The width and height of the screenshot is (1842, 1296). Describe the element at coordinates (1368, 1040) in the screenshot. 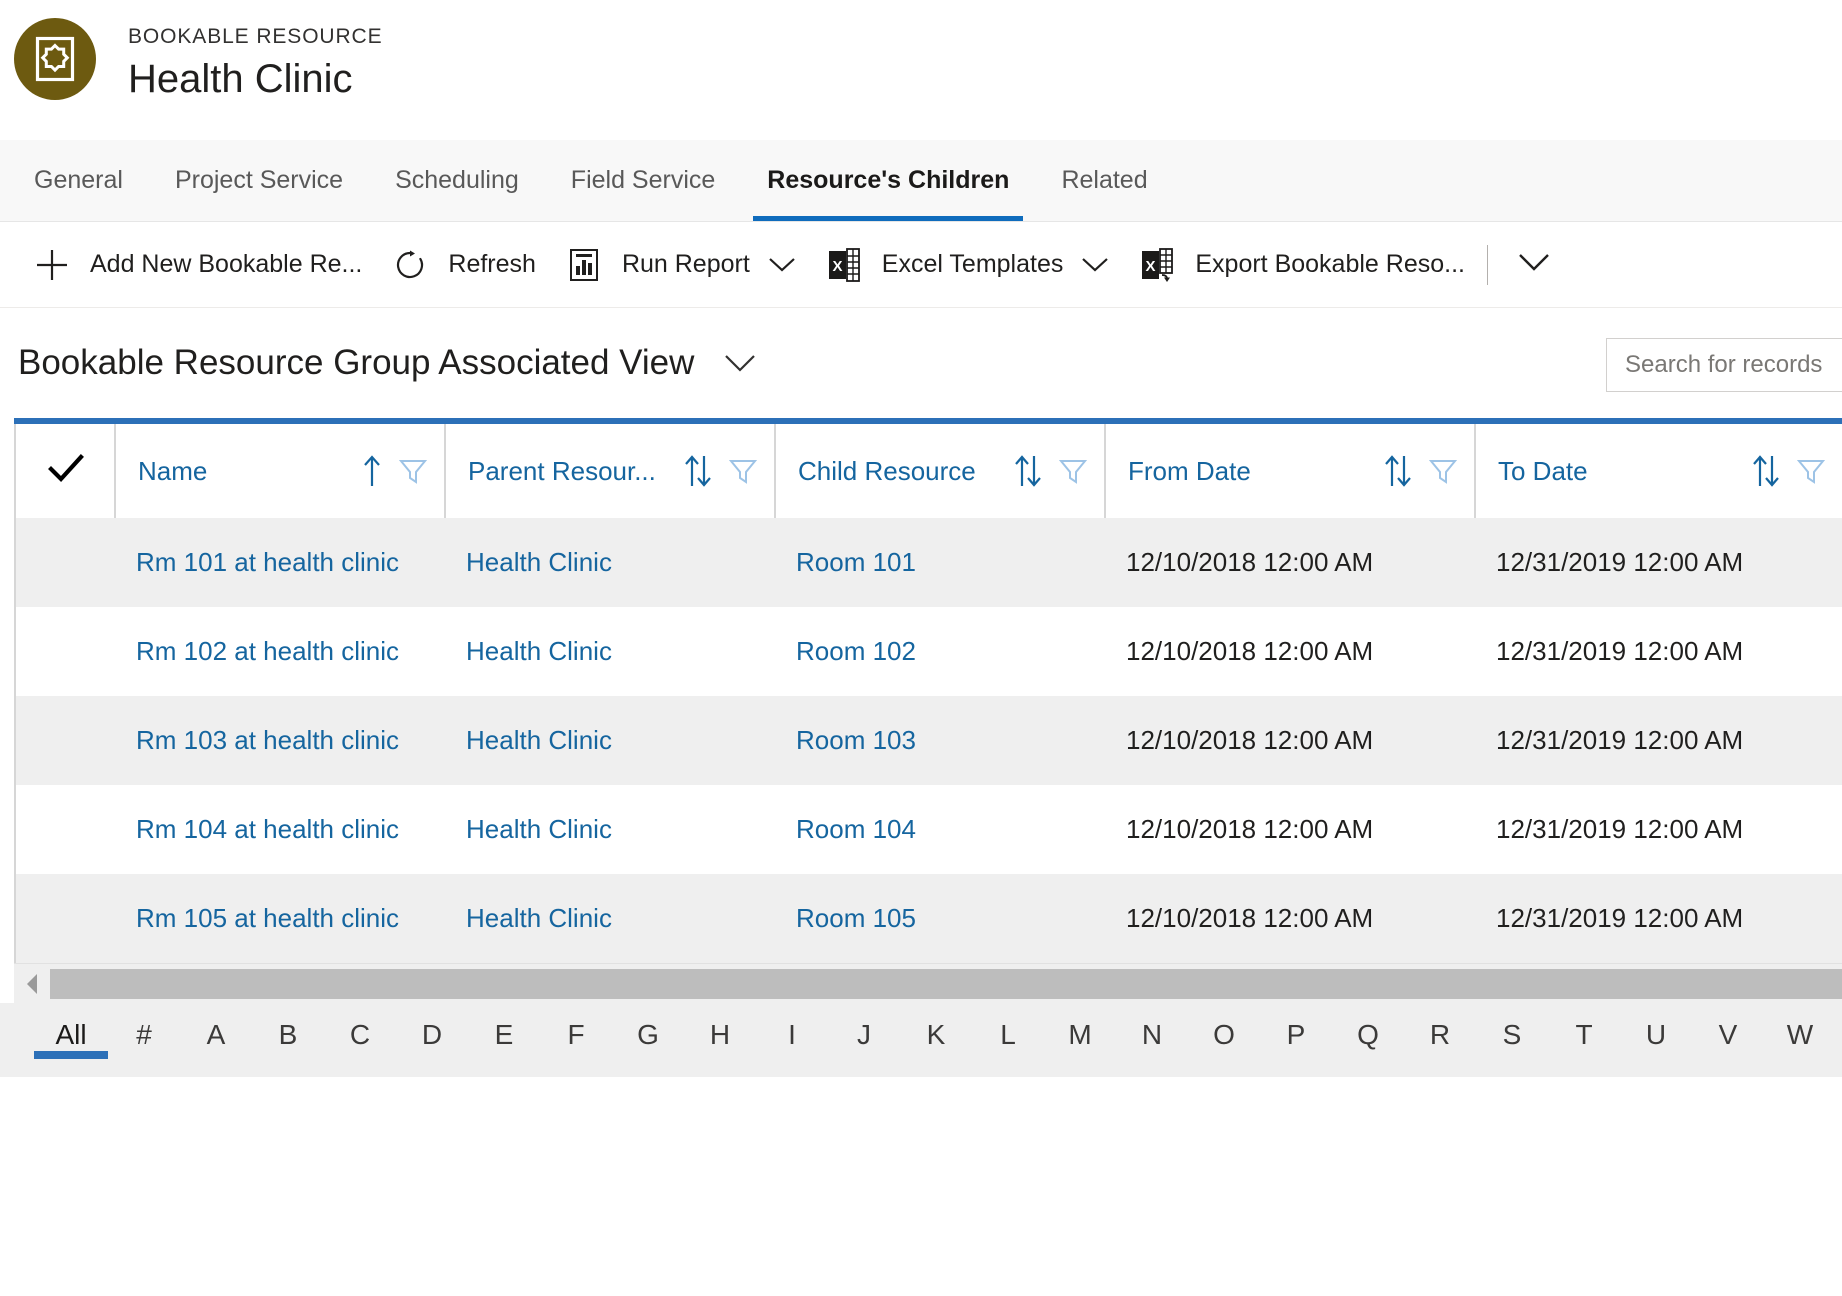

I see `alpha-index-q: Q` at that location.